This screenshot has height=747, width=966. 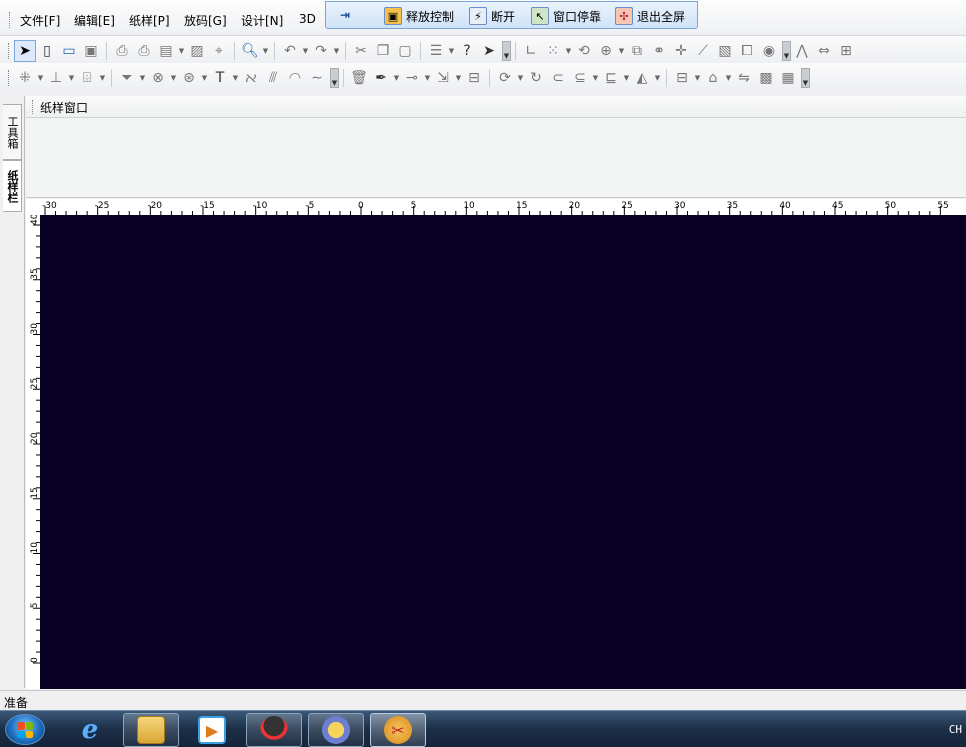 What do you see at coordinates (769, 51) in the screenshot?
I see `circle-tool-icon: ◉` at bounding box center [769, 51].